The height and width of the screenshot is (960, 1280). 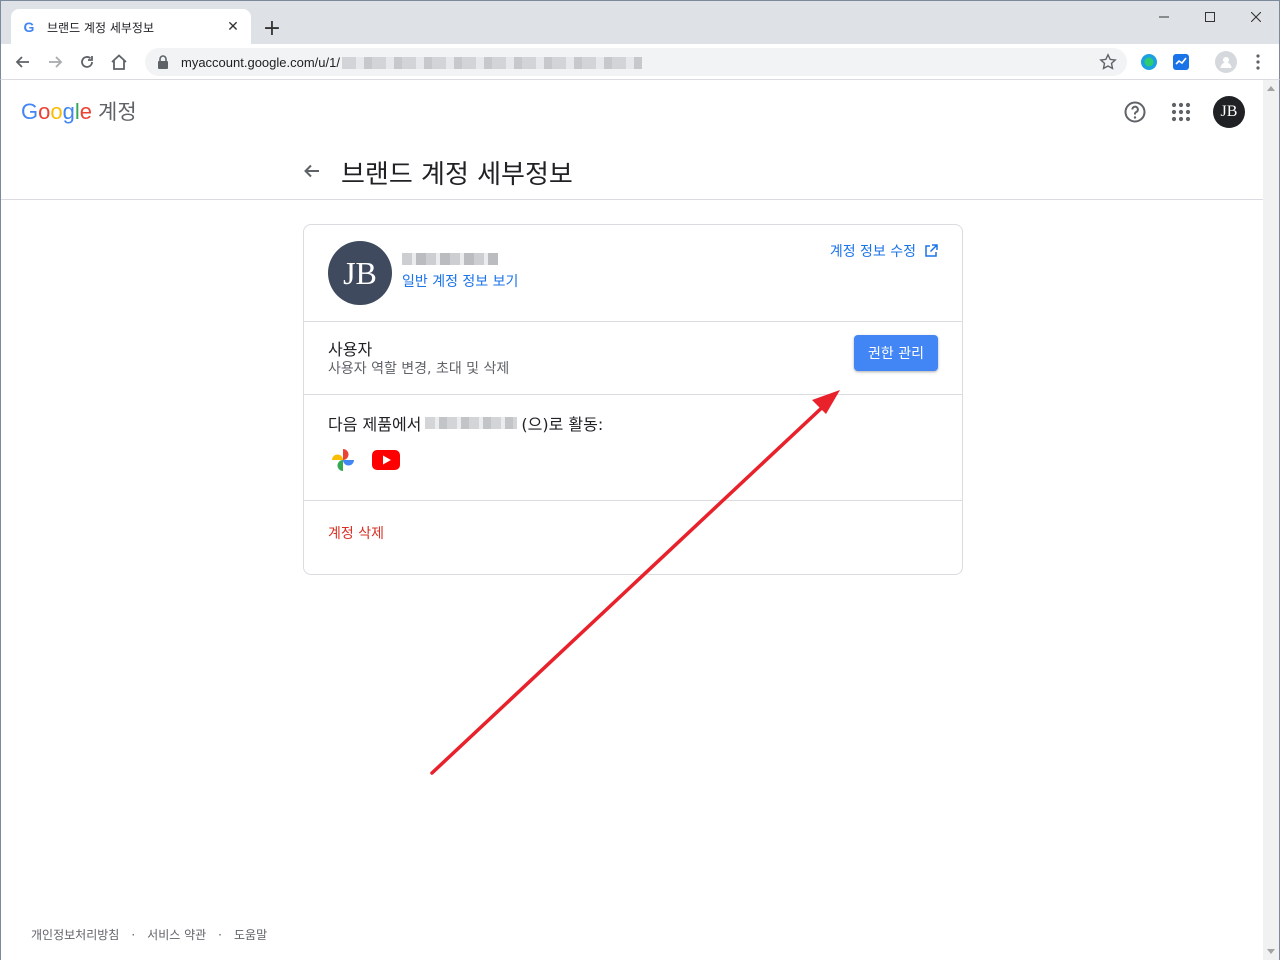 I want to click on scroll-up-arrow-icon, so click(x=1271, y=88).